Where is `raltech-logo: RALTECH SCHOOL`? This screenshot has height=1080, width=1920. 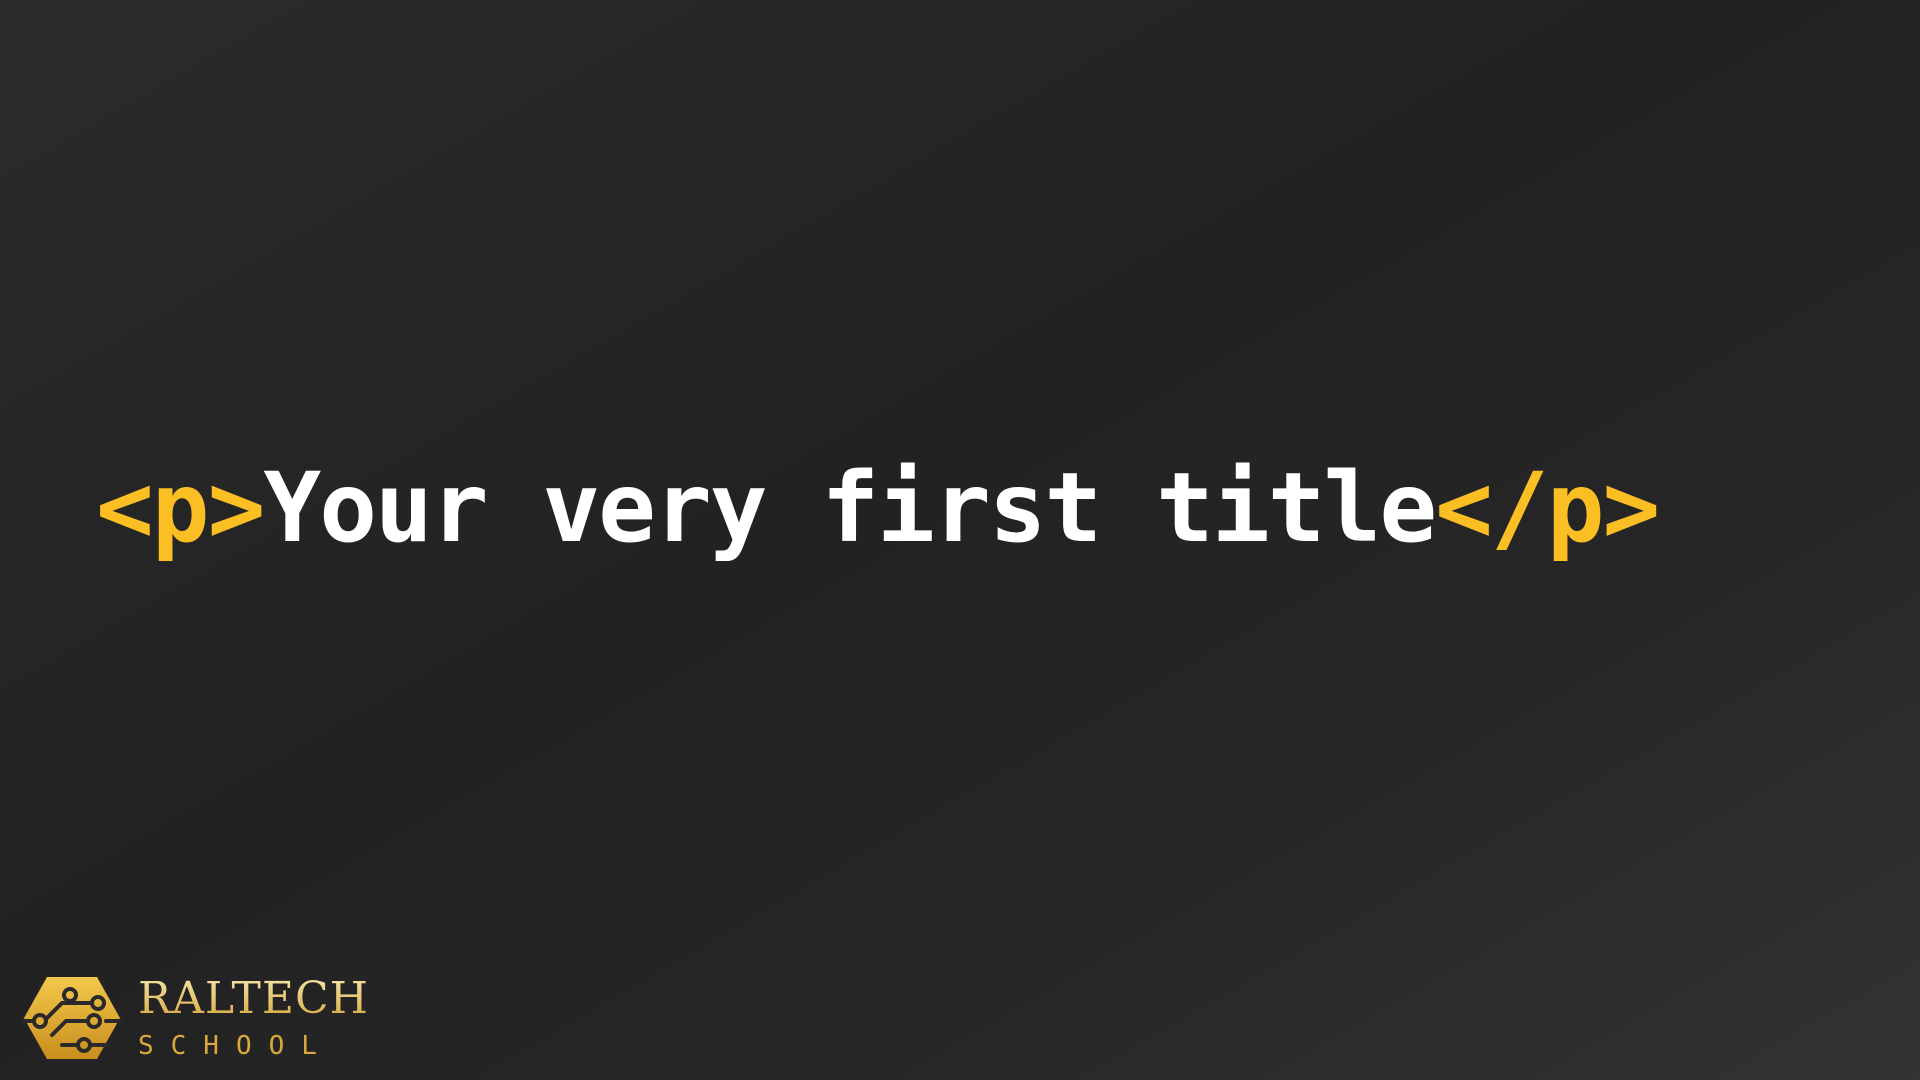
raltech-logo: RALTECH SCHOOL is located at coordinates (212, 1018).